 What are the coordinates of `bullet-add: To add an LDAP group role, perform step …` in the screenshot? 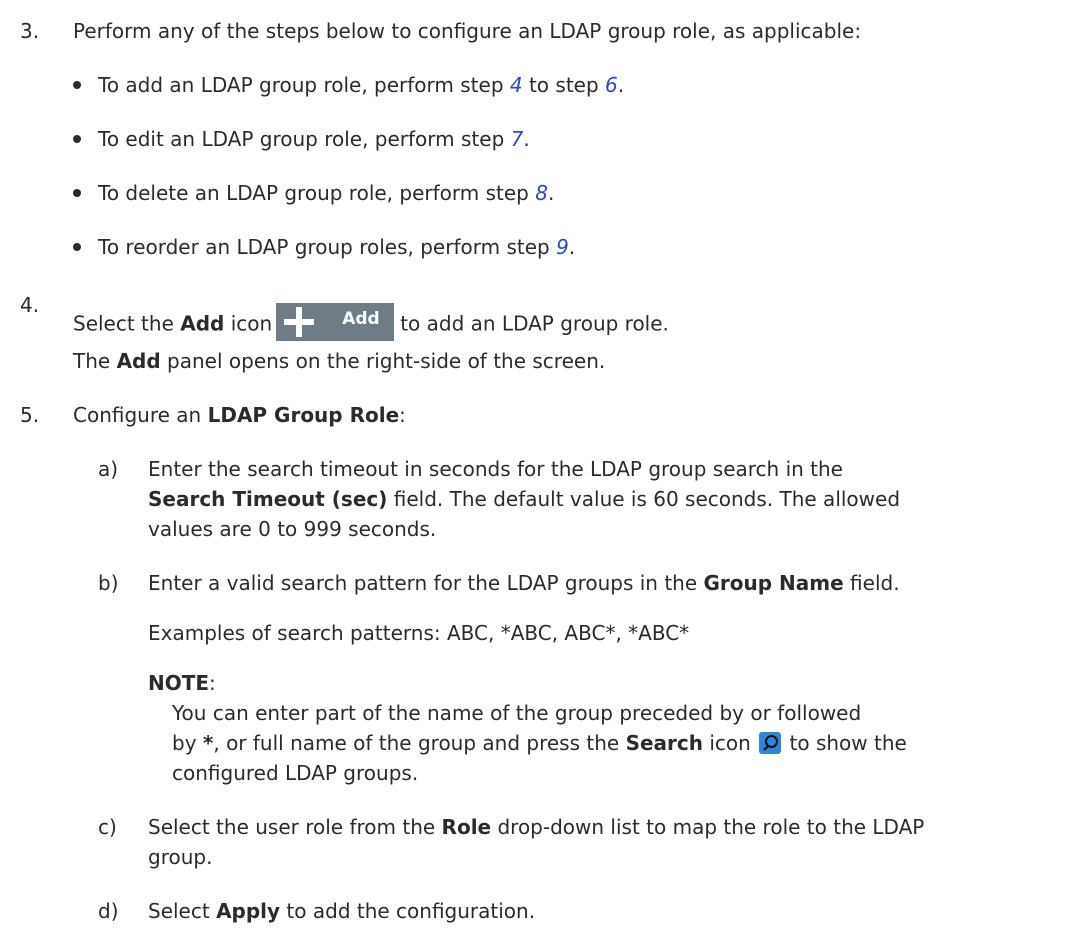 It's located at (361, 85).